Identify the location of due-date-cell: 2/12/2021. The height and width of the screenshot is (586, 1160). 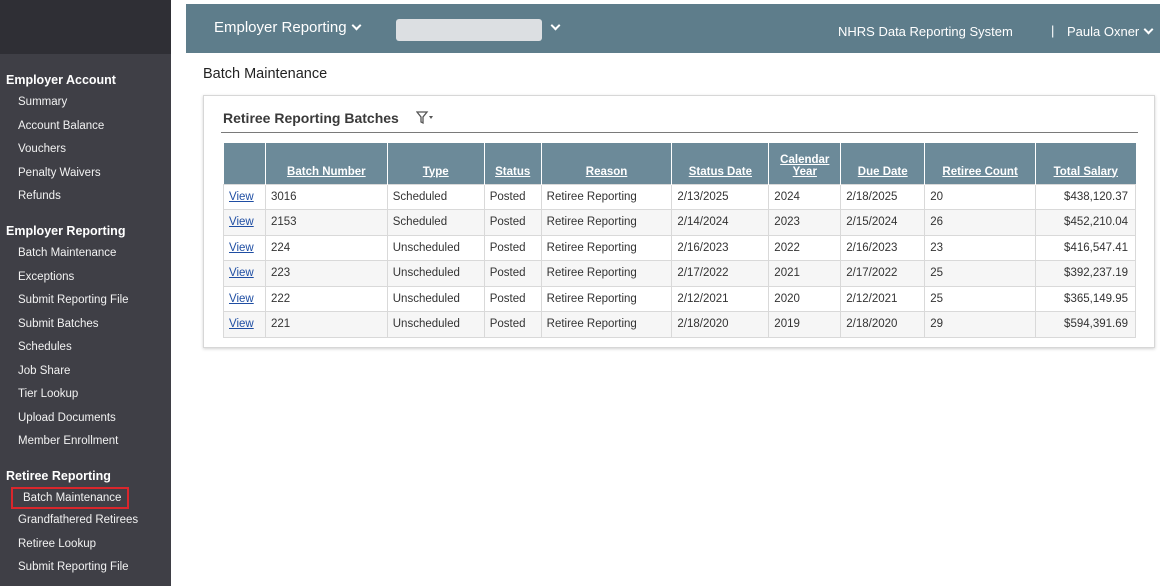
(883, 298).